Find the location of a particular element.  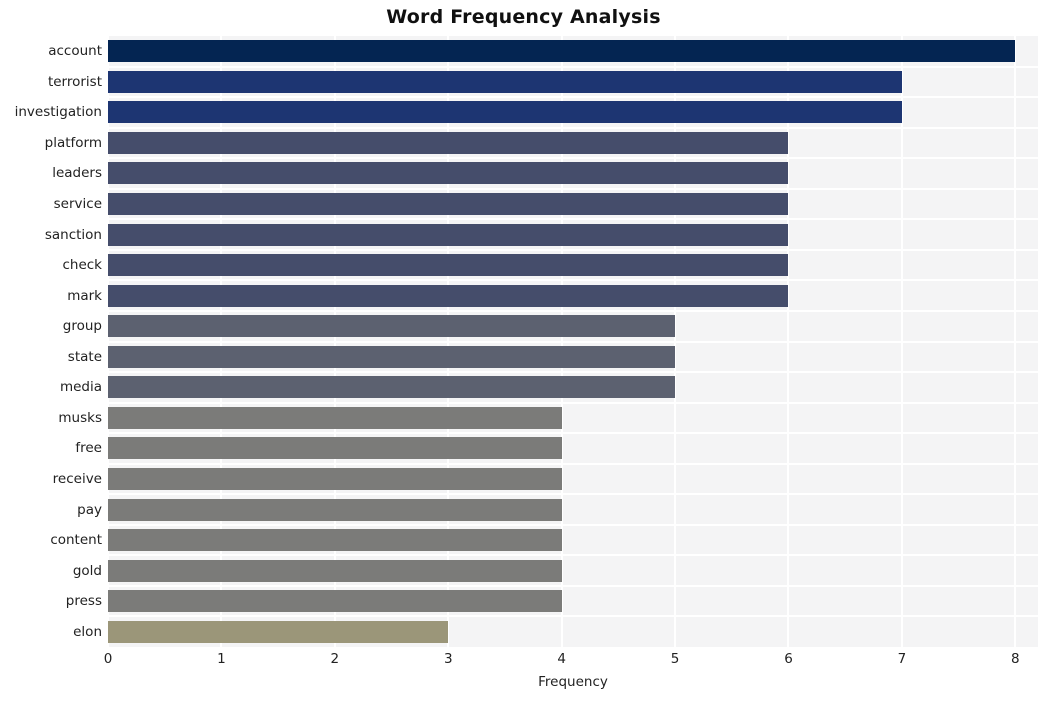

x-axis-tick-label: 3 is located at coordinates (448, 659).